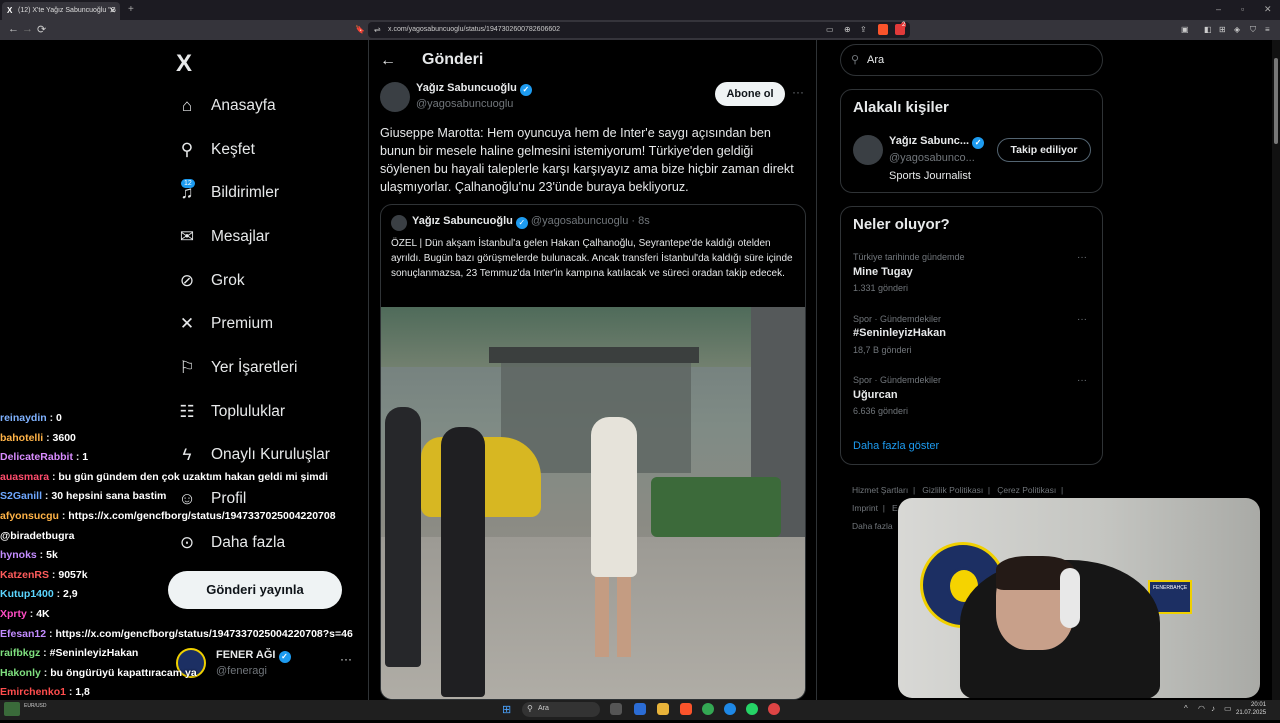  I want to click on sidebar-item-messages: ✉ Mesajlar, so click(223, 237).